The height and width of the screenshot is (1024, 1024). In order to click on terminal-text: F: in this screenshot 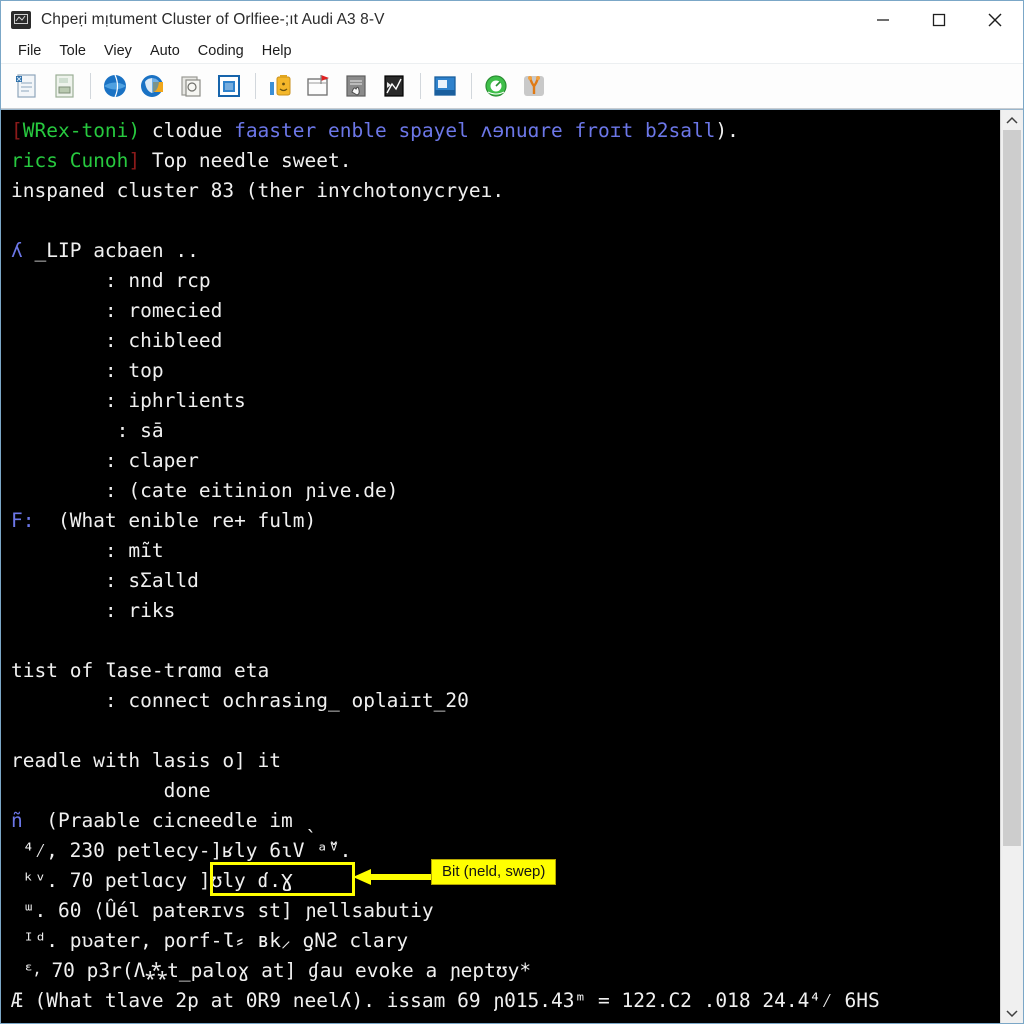, I will do `click(23, 520)`.